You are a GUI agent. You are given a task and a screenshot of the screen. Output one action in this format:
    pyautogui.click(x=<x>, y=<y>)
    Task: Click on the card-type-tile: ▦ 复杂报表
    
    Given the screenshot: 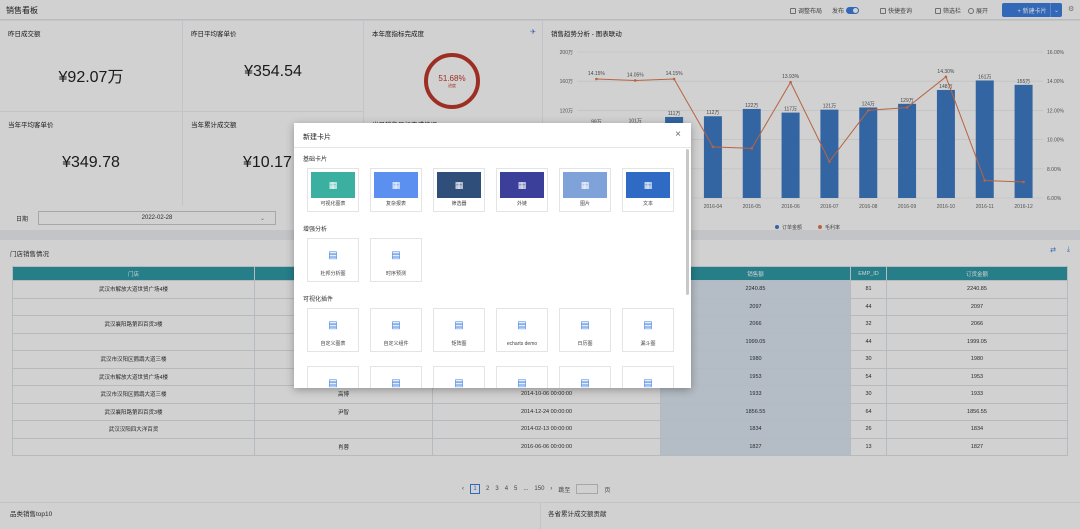 What is the action you would take?
    pyautogui.click(x=396, y=190)
    